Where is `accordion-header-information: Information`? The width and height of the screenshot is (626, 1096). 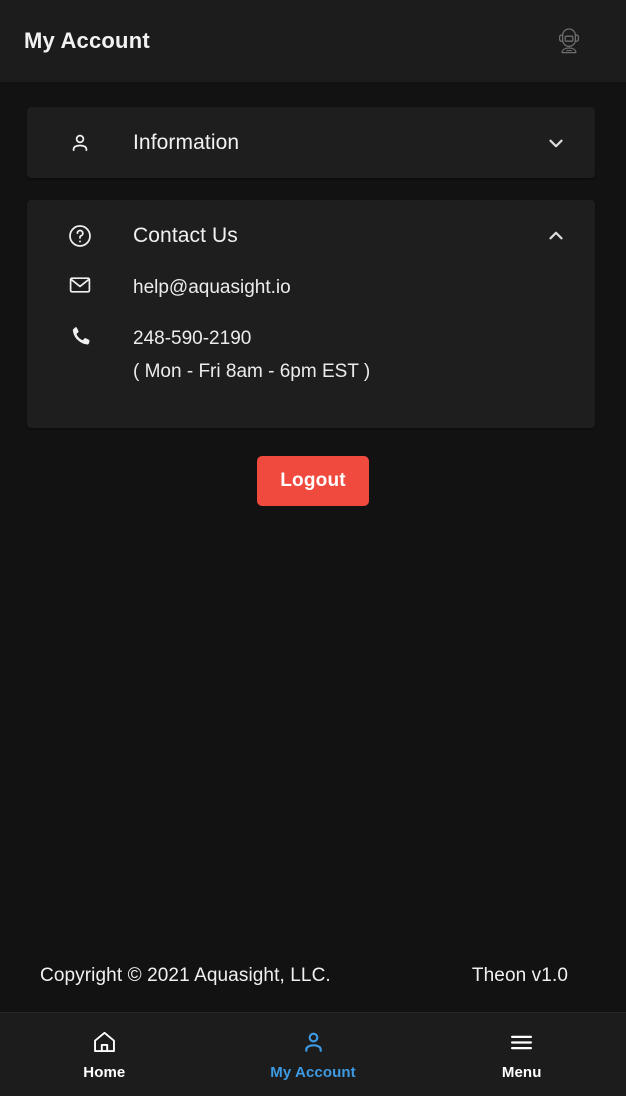
accordion-header-information: Information is located at coordinates (311, 142).